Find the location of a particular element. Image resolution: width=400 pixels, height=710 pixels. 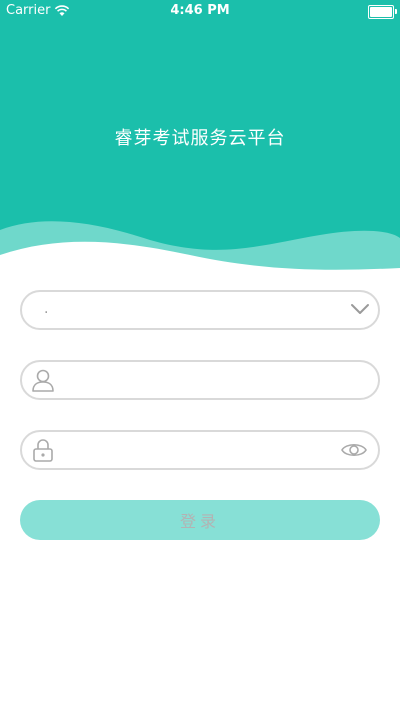

username-input is located at coordinates (197, 381).